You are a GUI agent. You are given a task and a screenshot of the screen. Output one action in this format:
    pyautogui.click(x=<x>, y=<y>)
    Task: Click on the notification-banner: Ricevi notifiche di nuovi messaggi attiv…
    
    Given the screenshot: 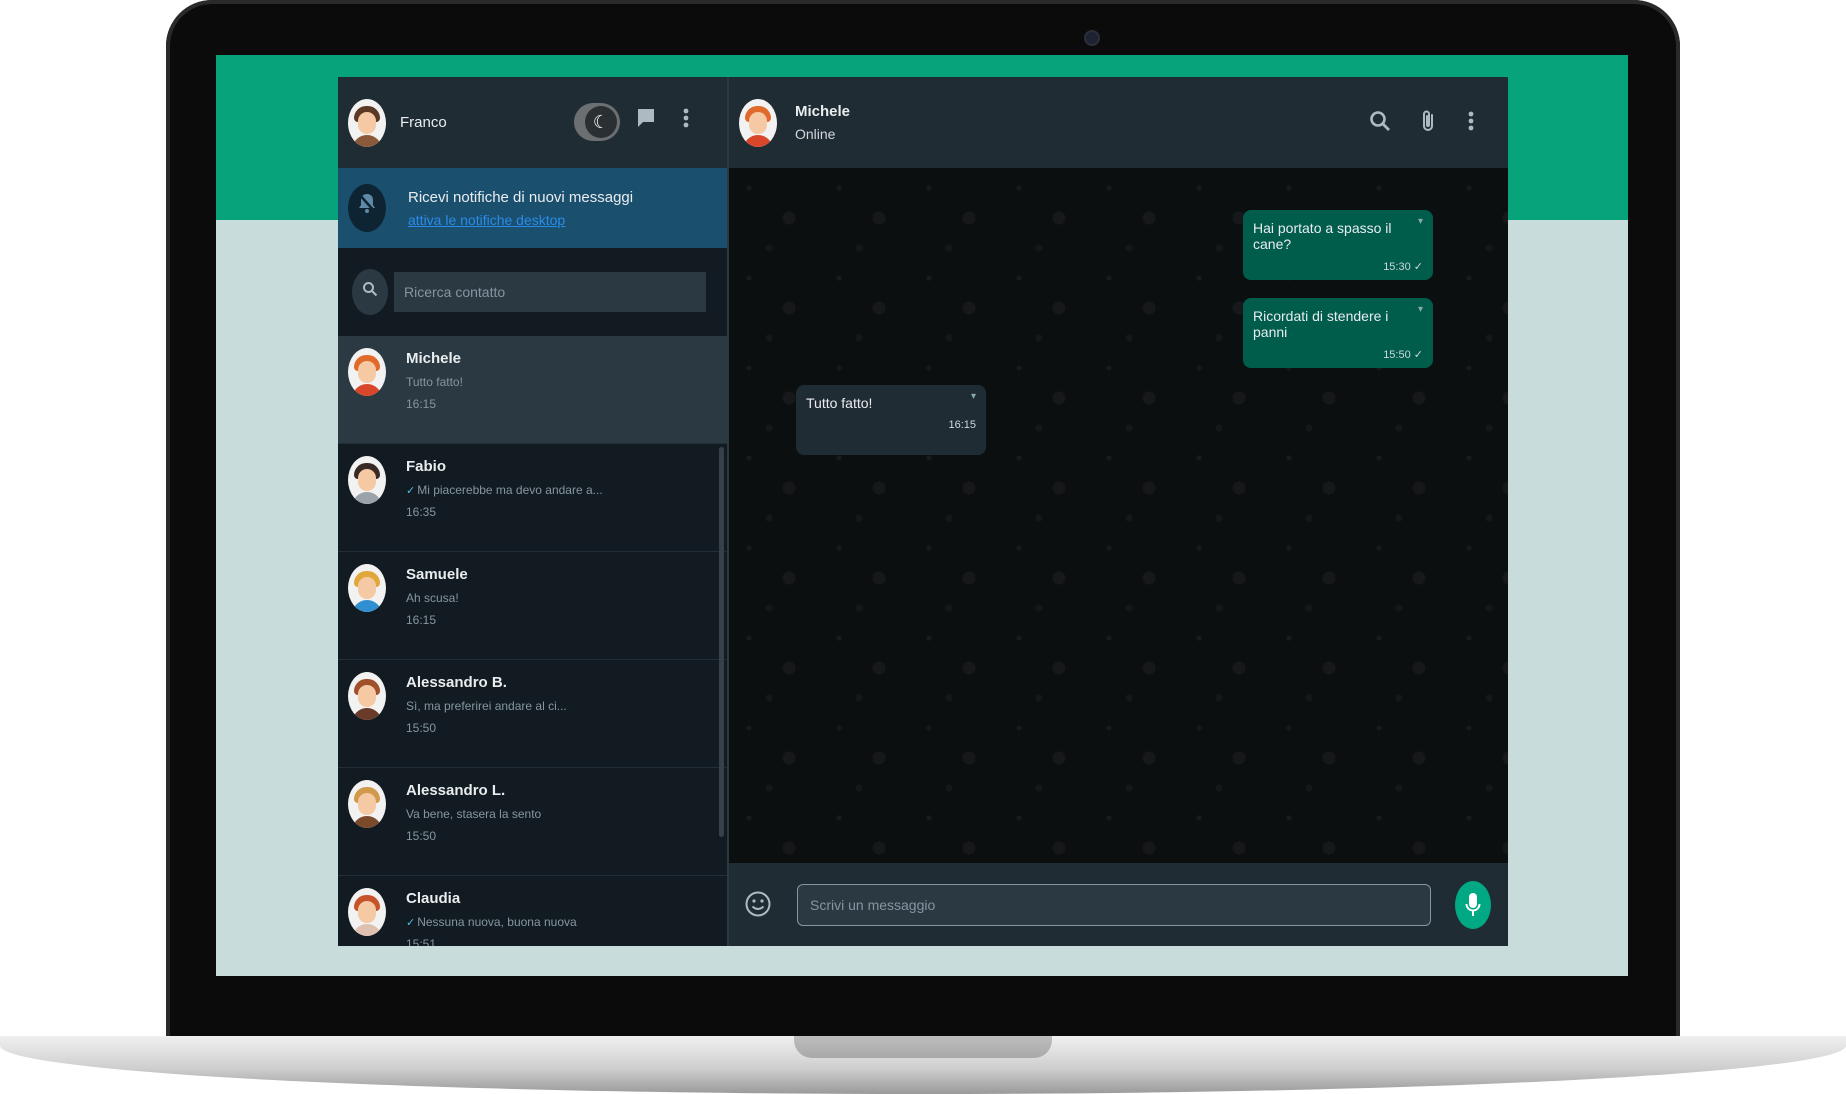 What is the action you would take?
    pyautogui.click(x=532, y=208)
    